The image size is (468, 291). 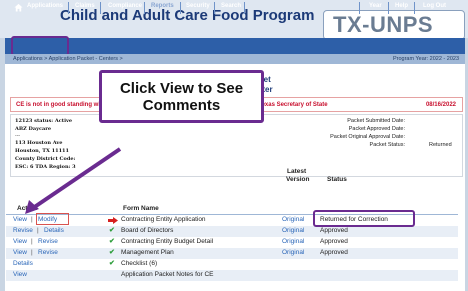 What do you see at coordinates (376, 129) in the screenshot?
I see `packet-approved-label: Packet Approved Date:` at bounding box center [376, 129].